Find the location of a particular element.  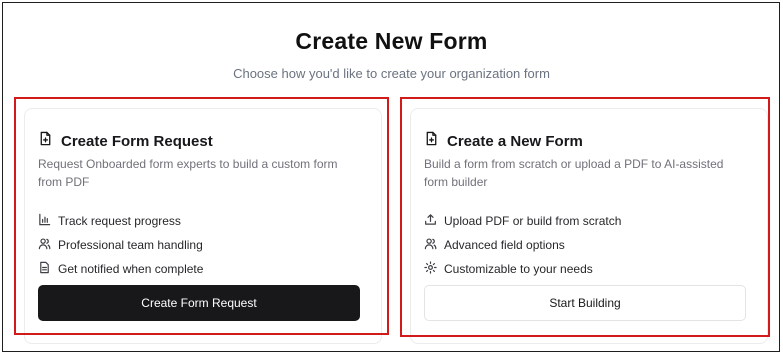

page-title: Create New Form is located at coordinates (391, 41).